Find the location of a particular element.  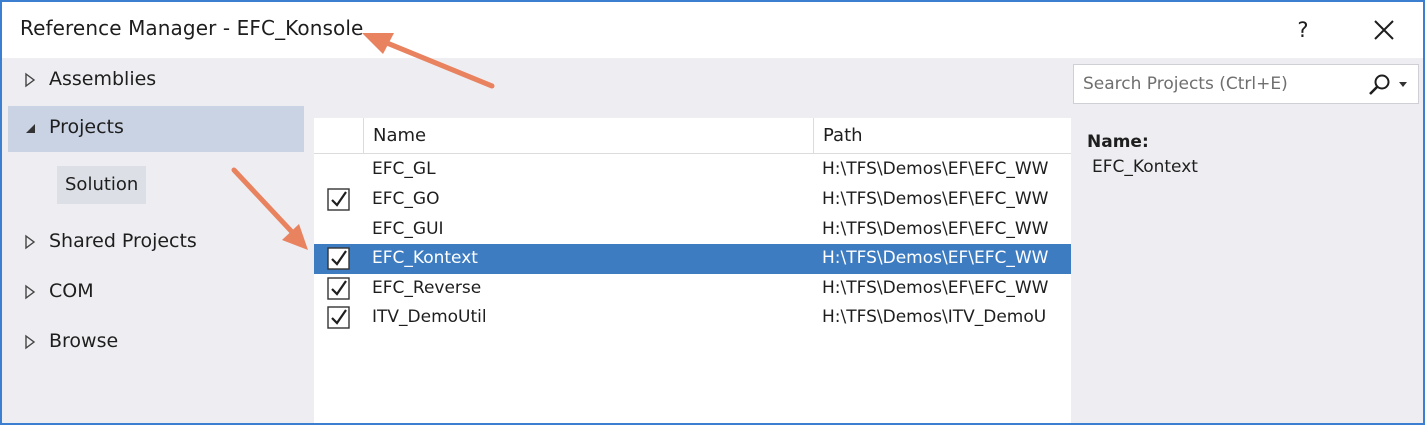

chevron-down-icon is located at coordinates (1403, 84).